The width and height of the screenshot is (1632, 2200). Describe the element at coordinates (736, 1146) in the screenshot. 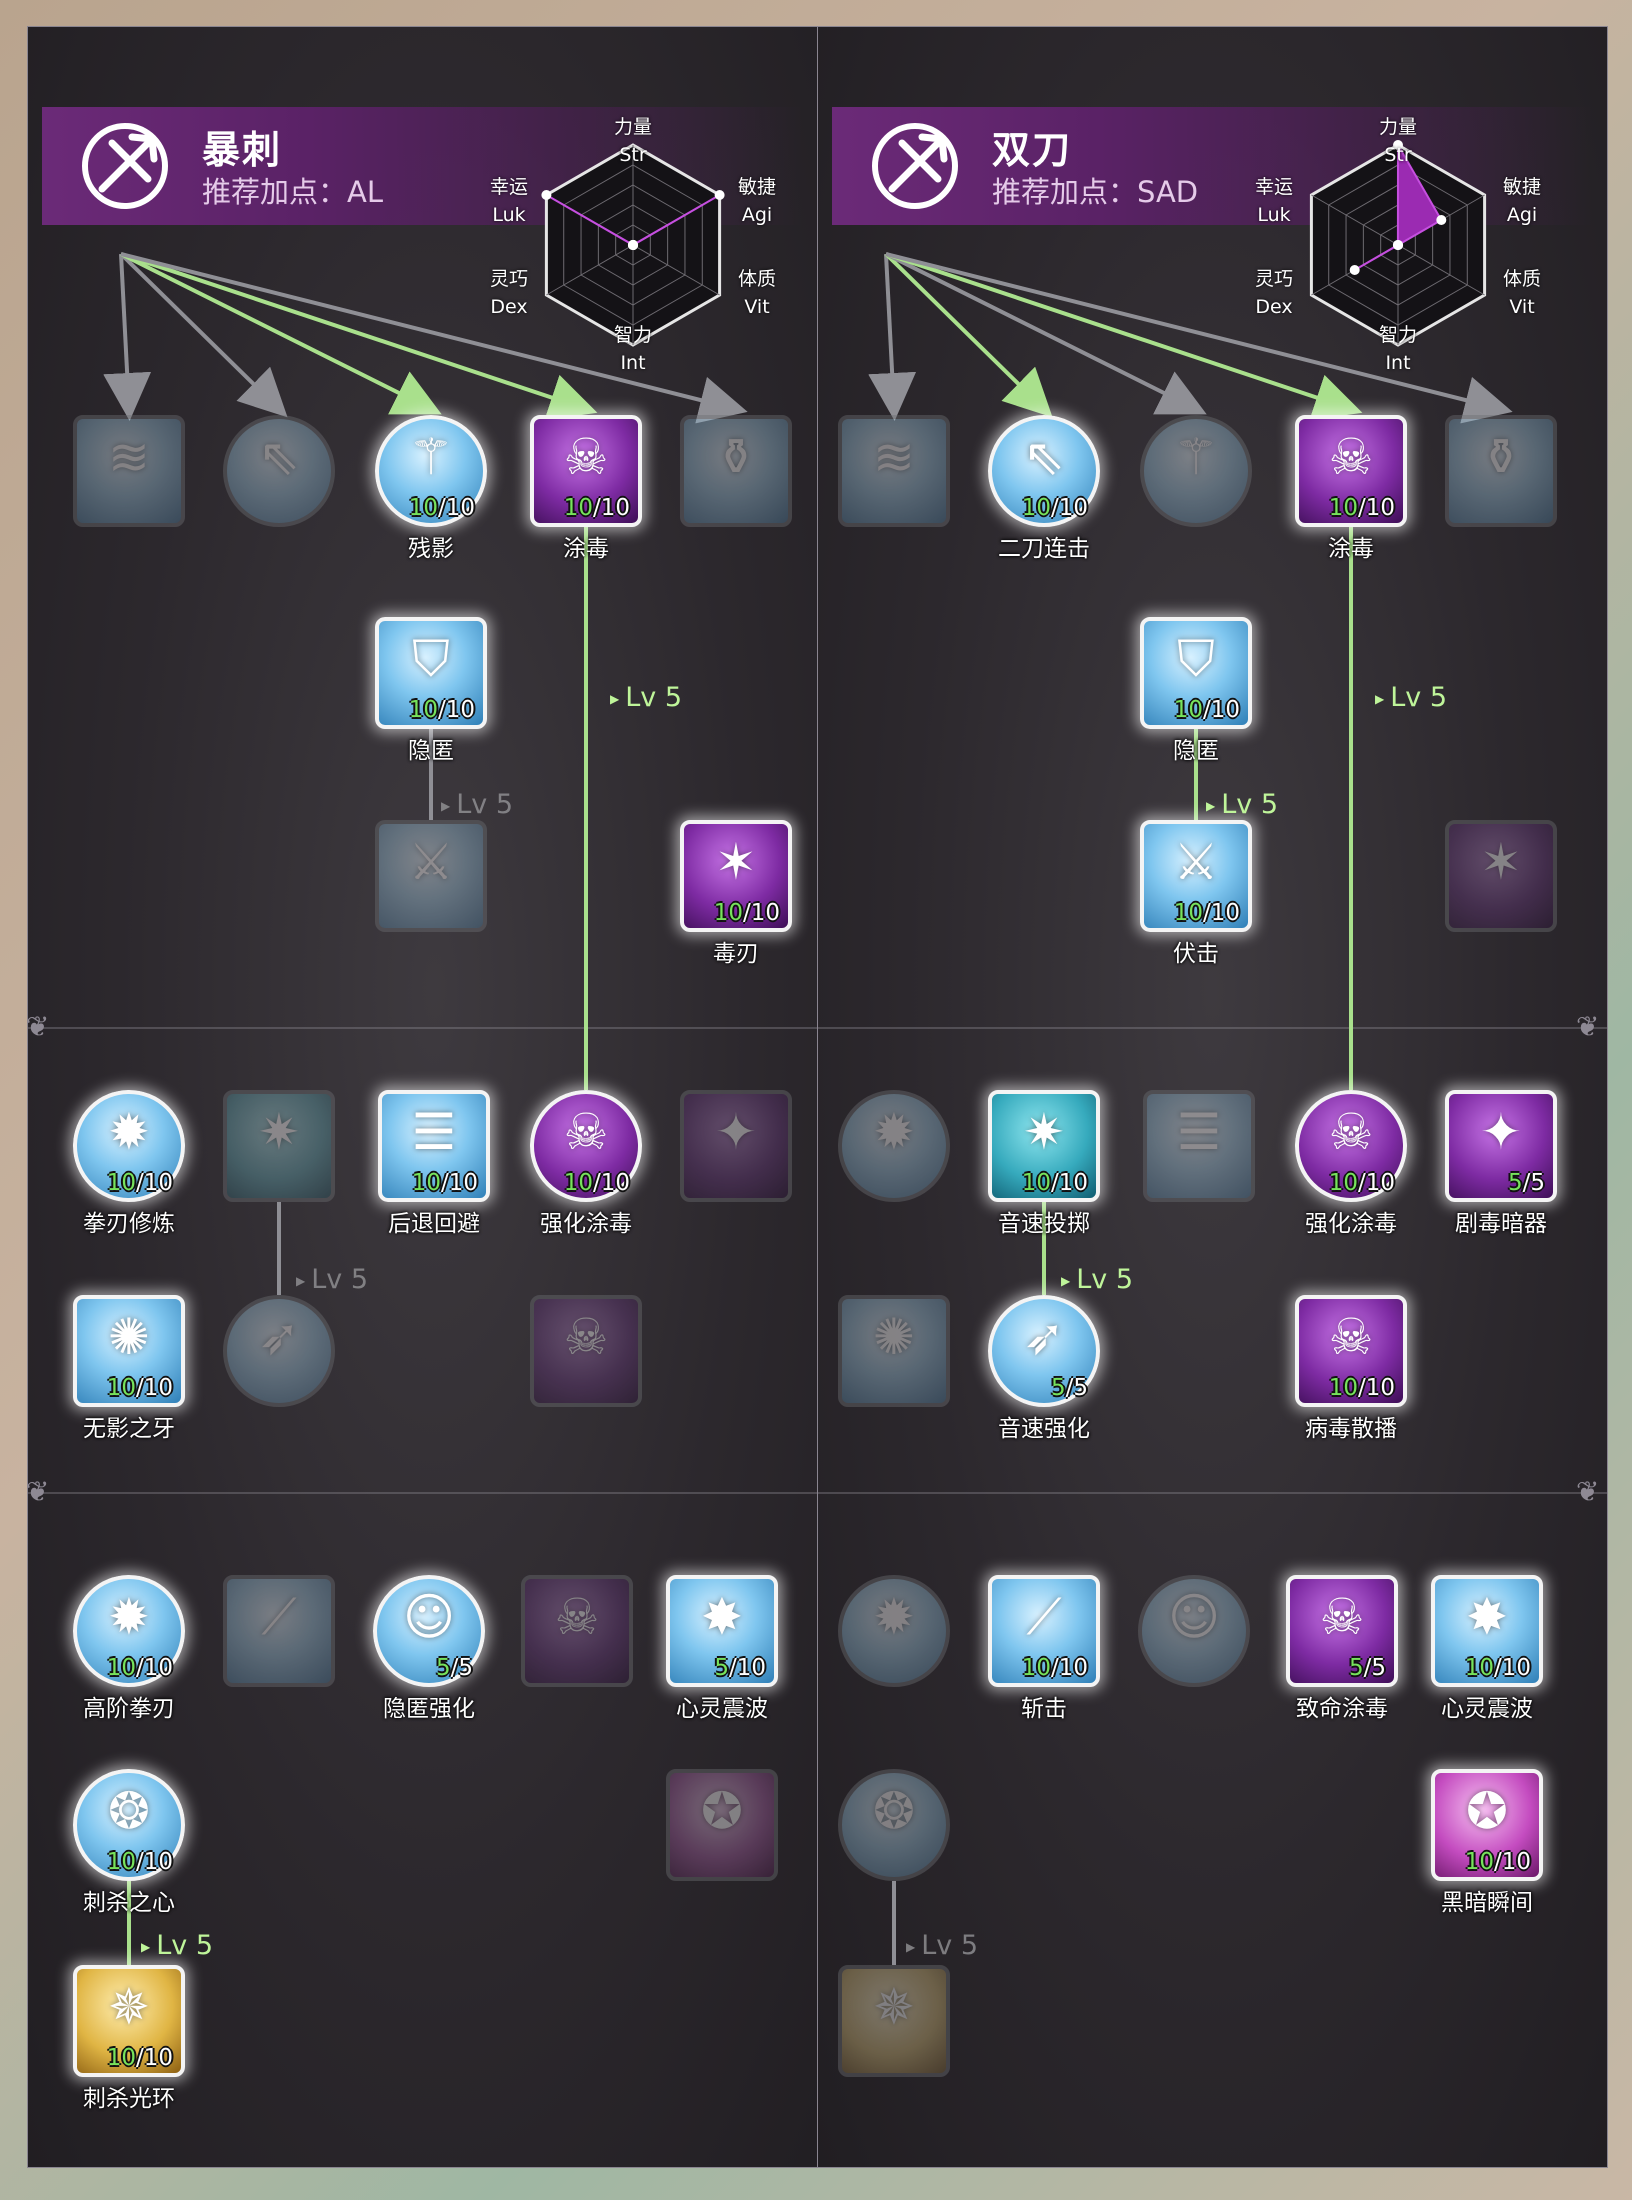

I see `skill-icon: ✦` at that location.